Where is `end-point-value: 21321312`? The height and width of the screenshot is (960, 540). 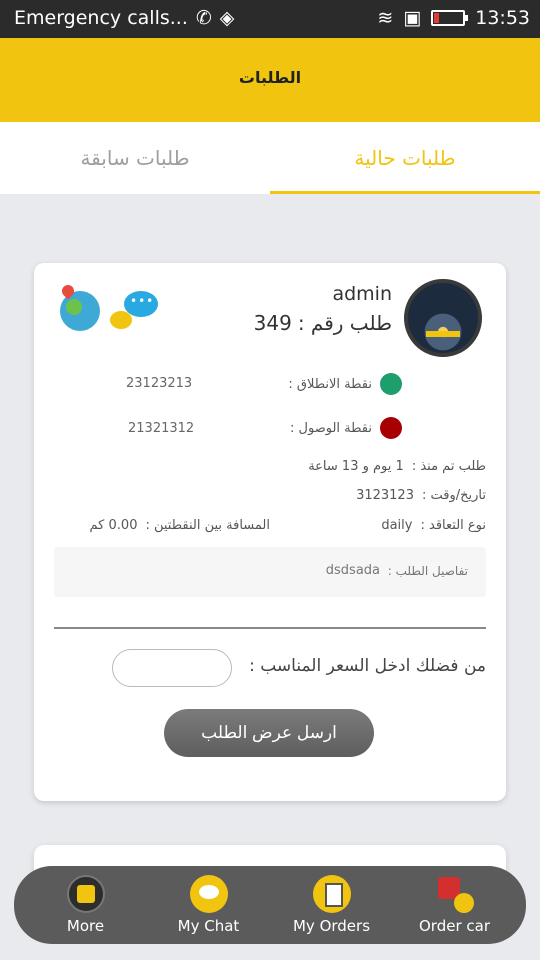 end-point-value: 21321312 is located at coordinates (161, 428).